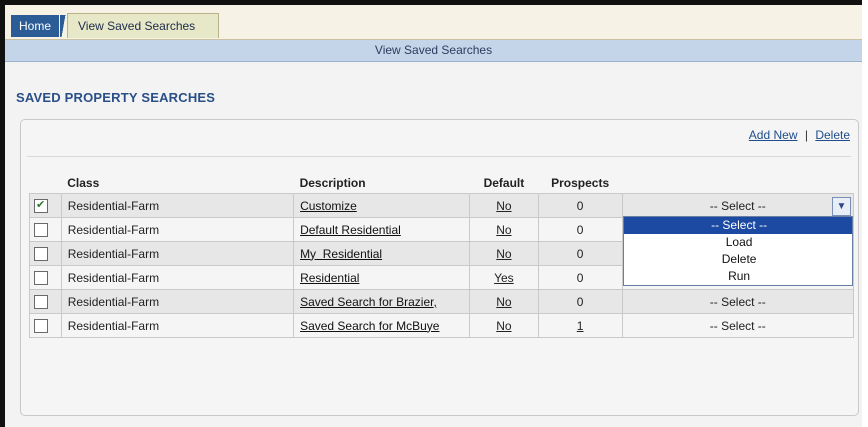  Describe the element at coordinates (143, 25) in the screenshot. I see `tab-view-saved-searches: View Saved Searches` at that location.